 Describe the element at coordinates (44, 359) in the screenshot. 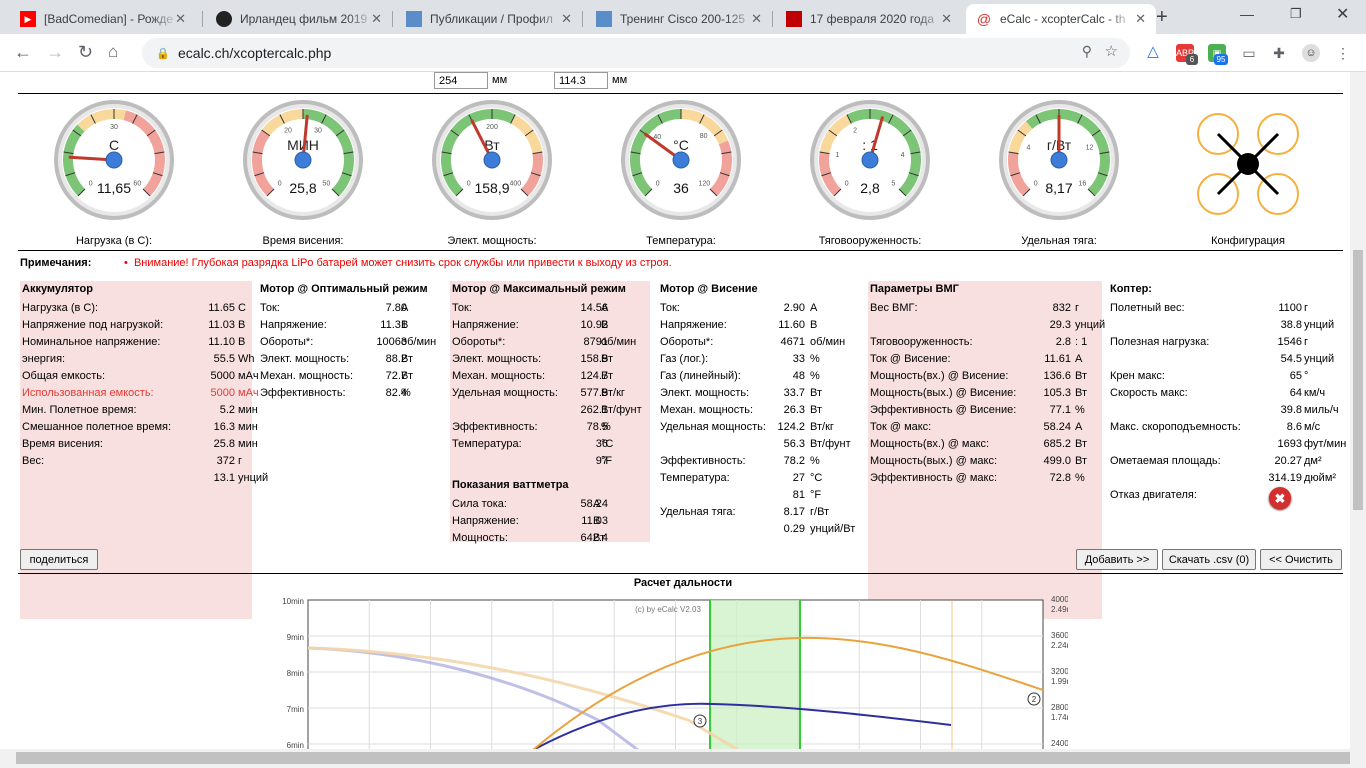

I see `row-key: энергия:` at that location.